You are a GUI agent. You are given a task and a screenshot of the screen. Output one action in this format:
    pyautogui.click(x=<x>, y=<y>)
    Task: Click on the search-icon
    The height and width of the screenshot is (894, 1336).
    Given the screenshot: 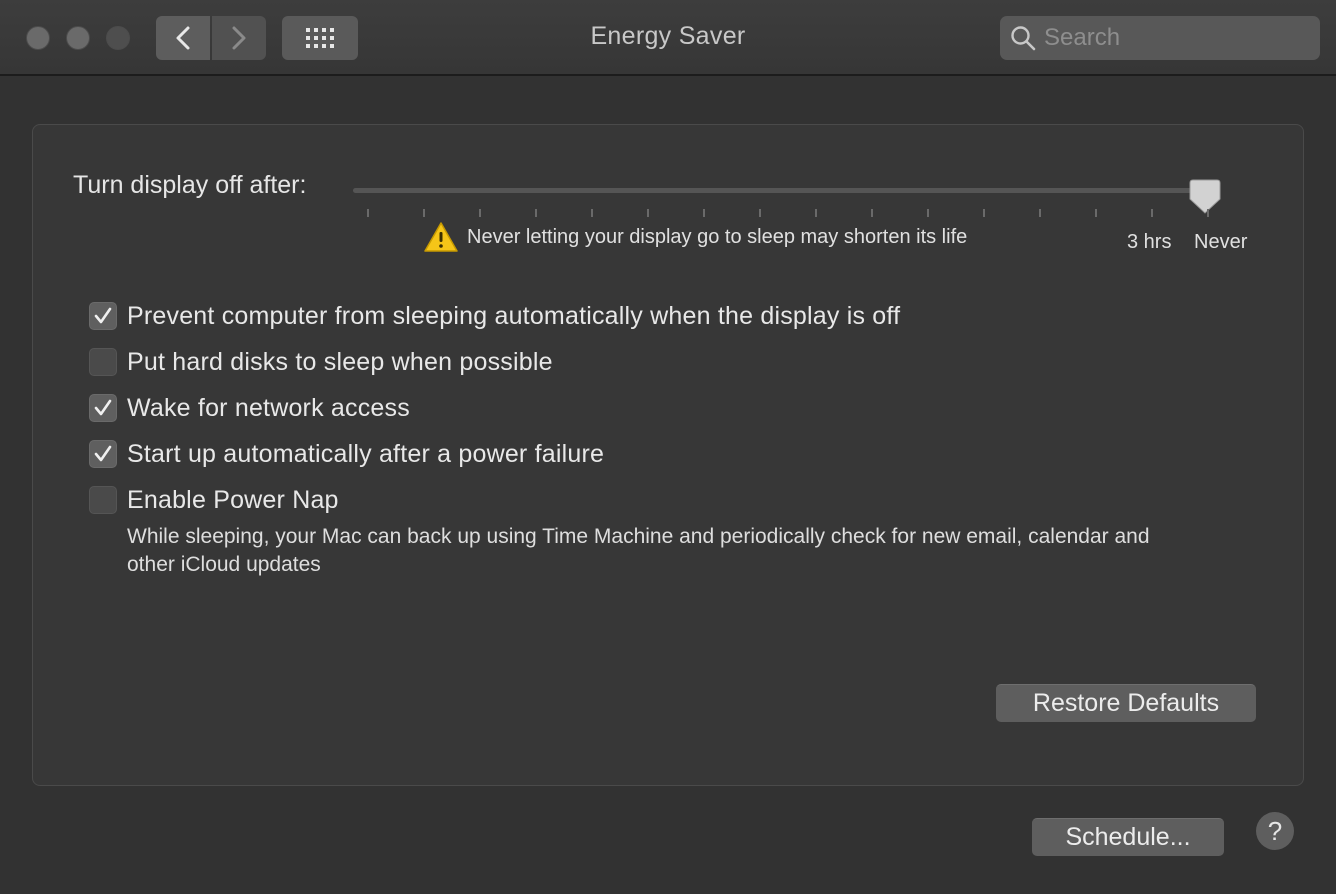 What is the action you would take?
    pyautogui.click(x=1023, y=38)
    